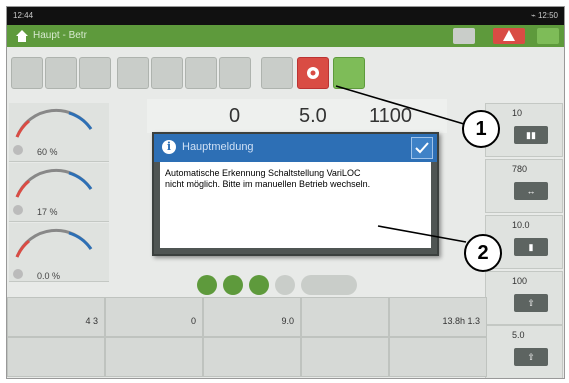 This screenshot has width=569, height=383. What do you see at coordinates (481, 129) in the screenshot?
I see `callout-1: 1` at bounding box center [481, 129].